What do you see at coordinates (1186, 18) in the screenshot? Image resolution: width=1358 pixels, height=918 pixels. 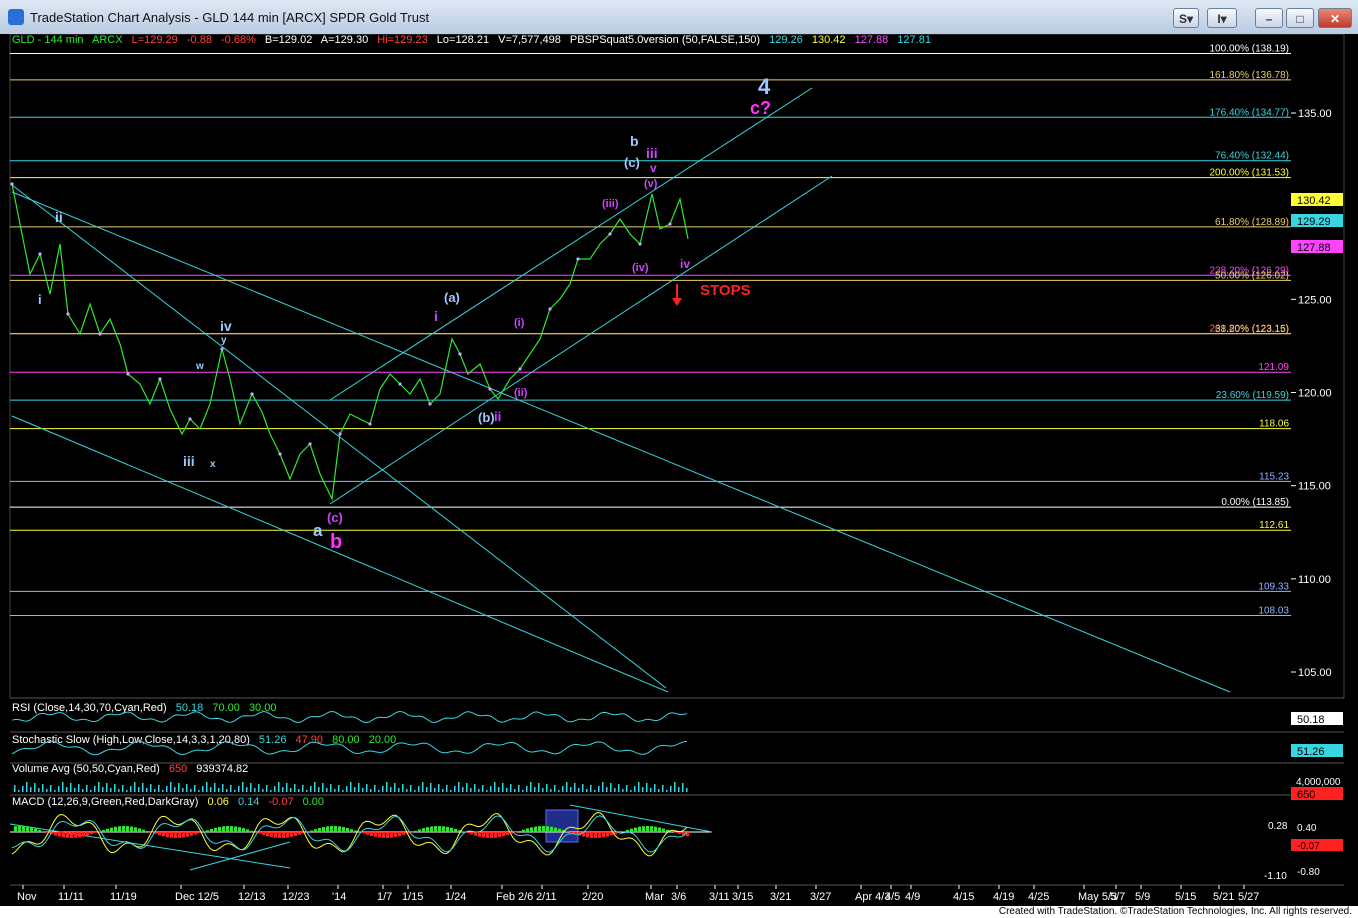 I see `s-menu-button: S▾` at bounding box center [1186, 18].